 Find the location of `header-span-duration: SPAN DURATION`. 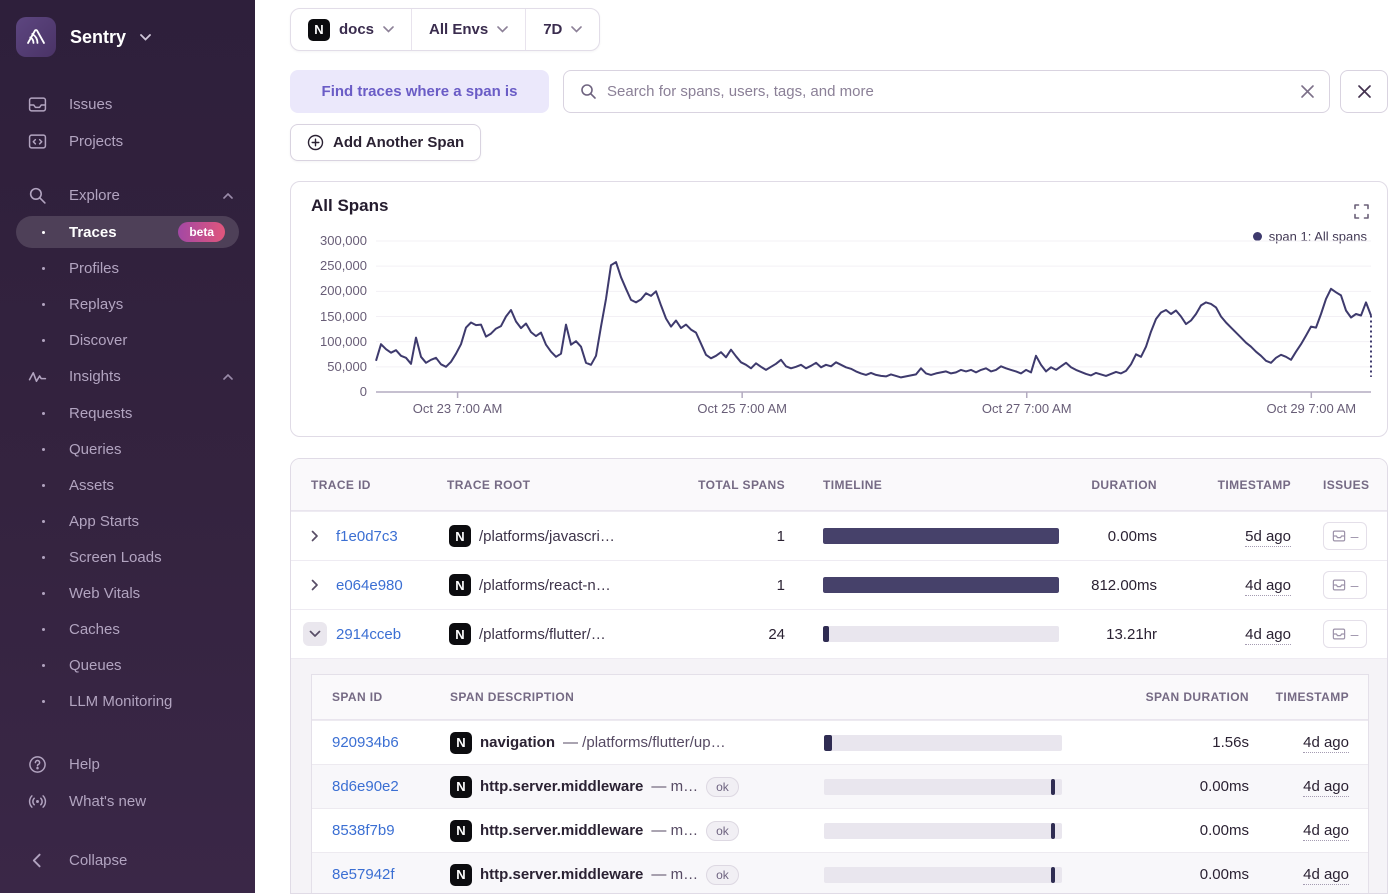

header-span-duration: SPAN DURATION is located at coordinates (1197, 697).